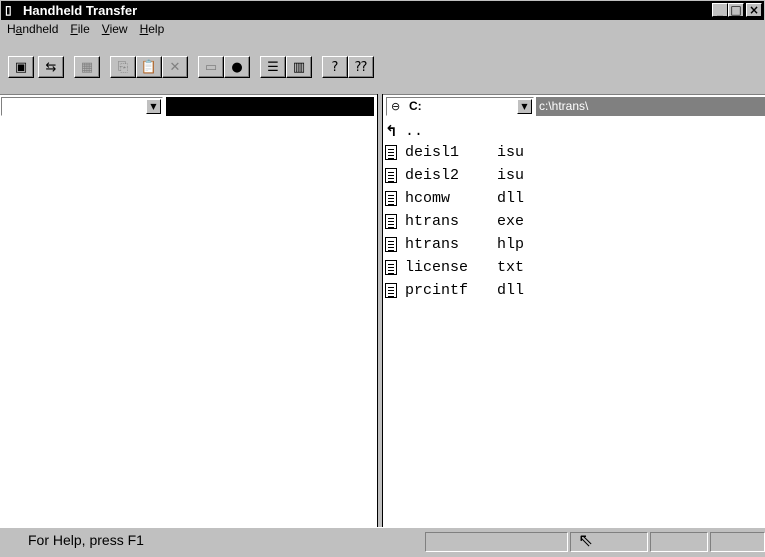  I want to click on caption-buttons: _ □ ×, so click(737, 10).